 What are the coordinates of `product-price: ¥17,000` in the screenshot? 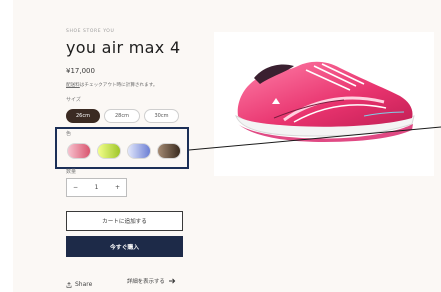 It's located at (80, 71).